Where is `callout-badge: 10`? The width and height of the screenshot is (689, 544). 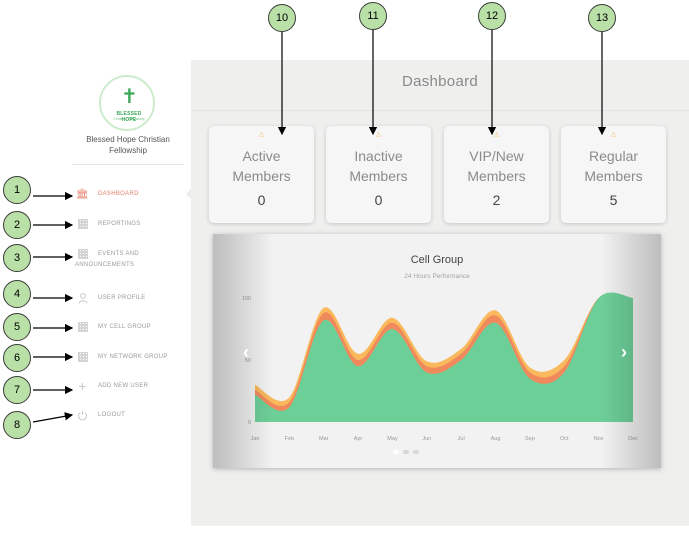
callout-badge: 10 is located at coordinates (282, 18).